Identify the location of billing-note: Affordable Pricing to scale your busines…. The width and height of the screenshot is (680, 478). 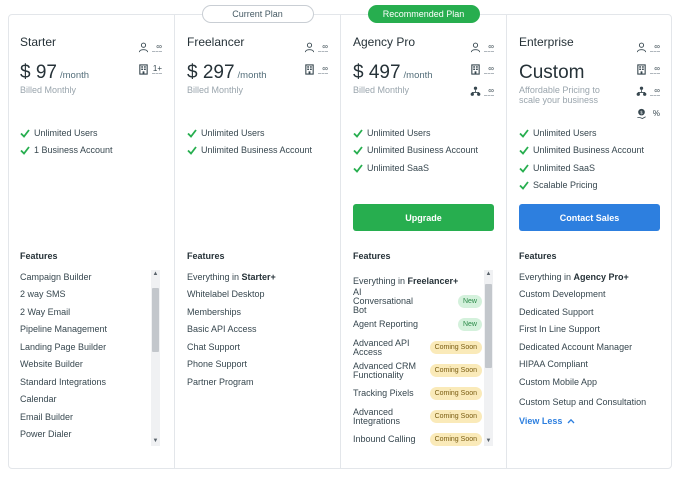
(559, 95).